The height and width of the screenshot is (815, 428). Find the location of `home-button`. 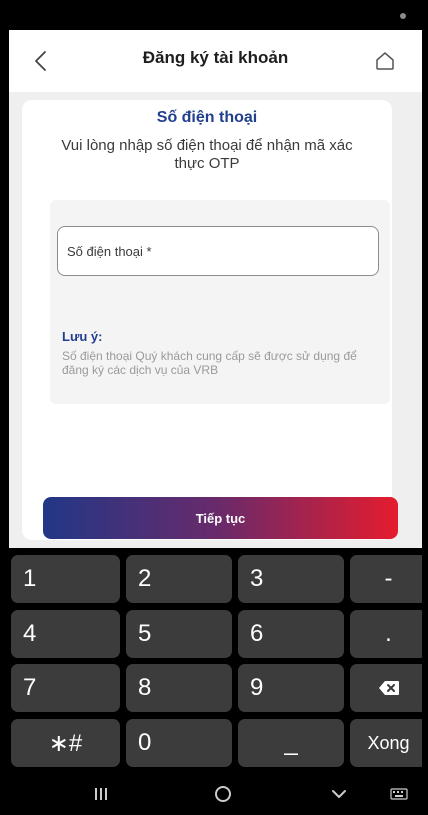

home-button is located at coordinates (385, 61).